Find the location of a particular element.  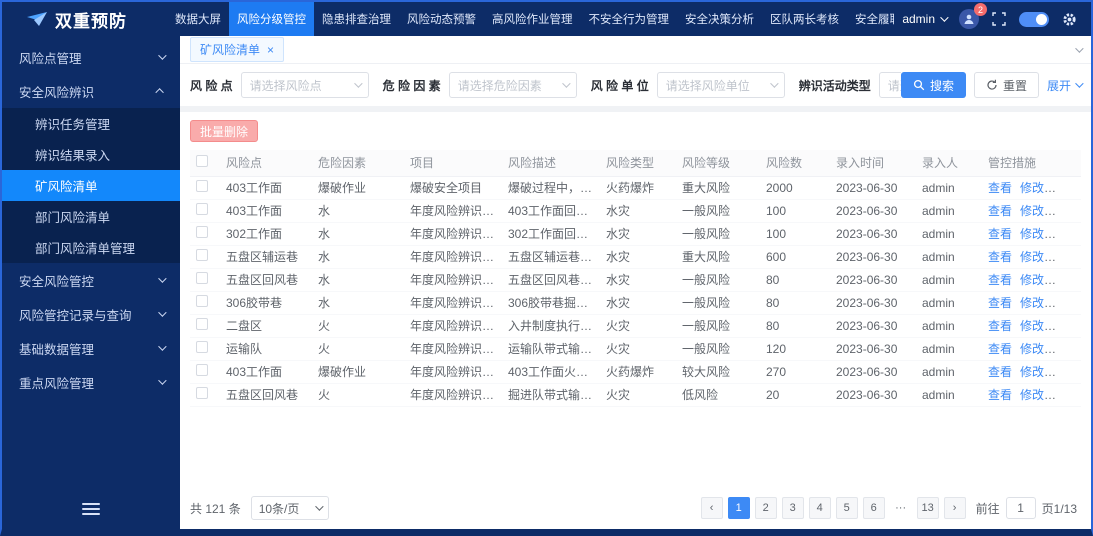

sidebar-collapse-button is located at coordinates (91, 509).